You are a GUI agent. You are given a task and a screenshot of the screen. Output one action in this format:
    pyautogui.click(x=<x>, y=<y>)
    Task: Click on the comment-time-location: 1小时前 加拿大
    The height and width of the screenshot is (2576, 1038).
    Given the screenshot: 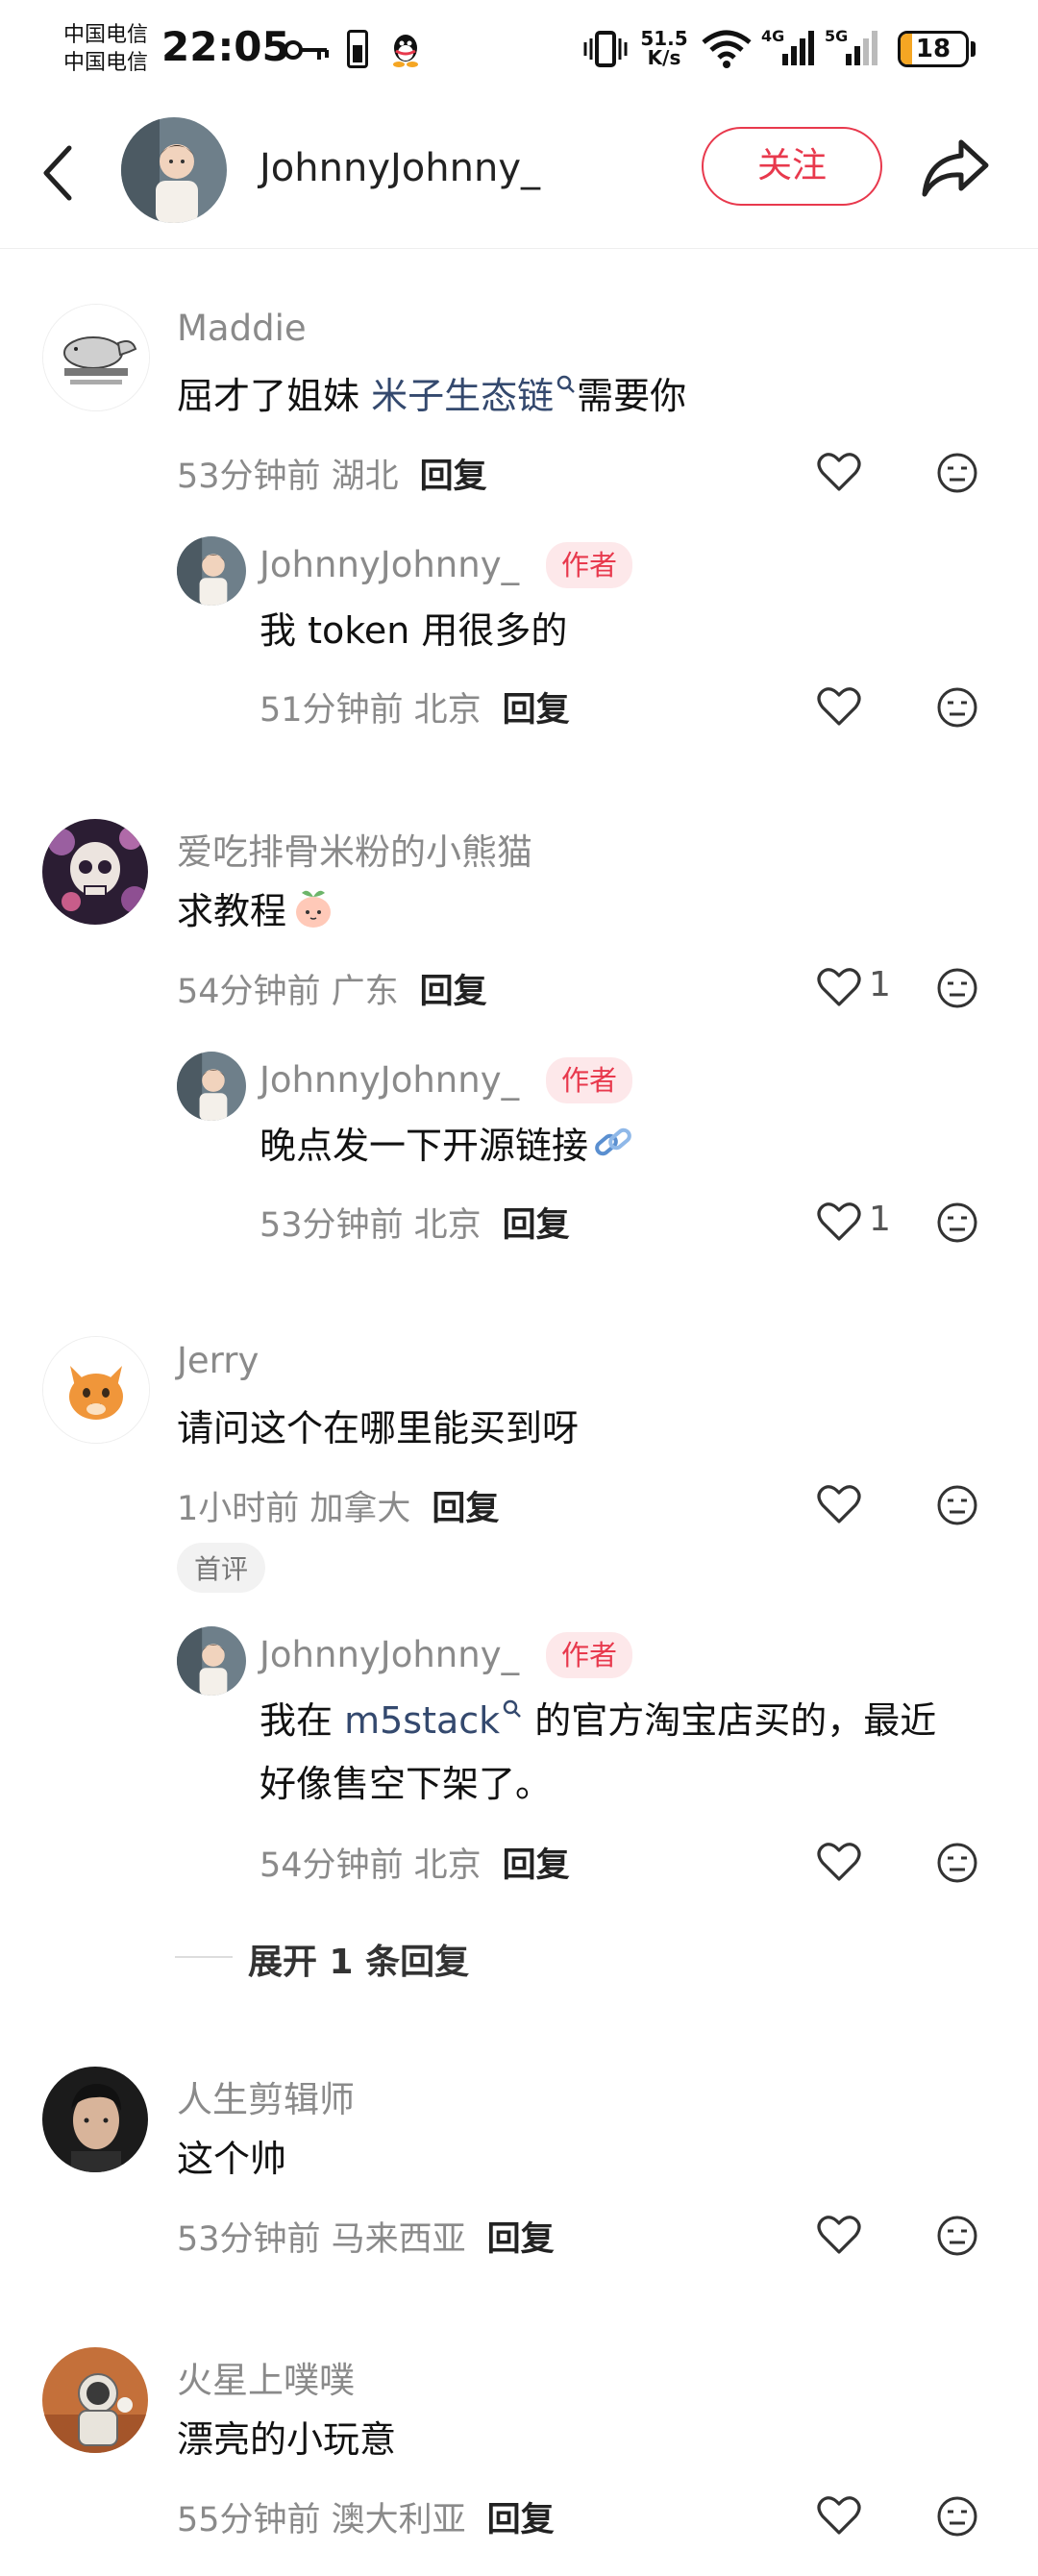 What is the action you would take?
    pyautogui.click(x=294, y=1509)
    